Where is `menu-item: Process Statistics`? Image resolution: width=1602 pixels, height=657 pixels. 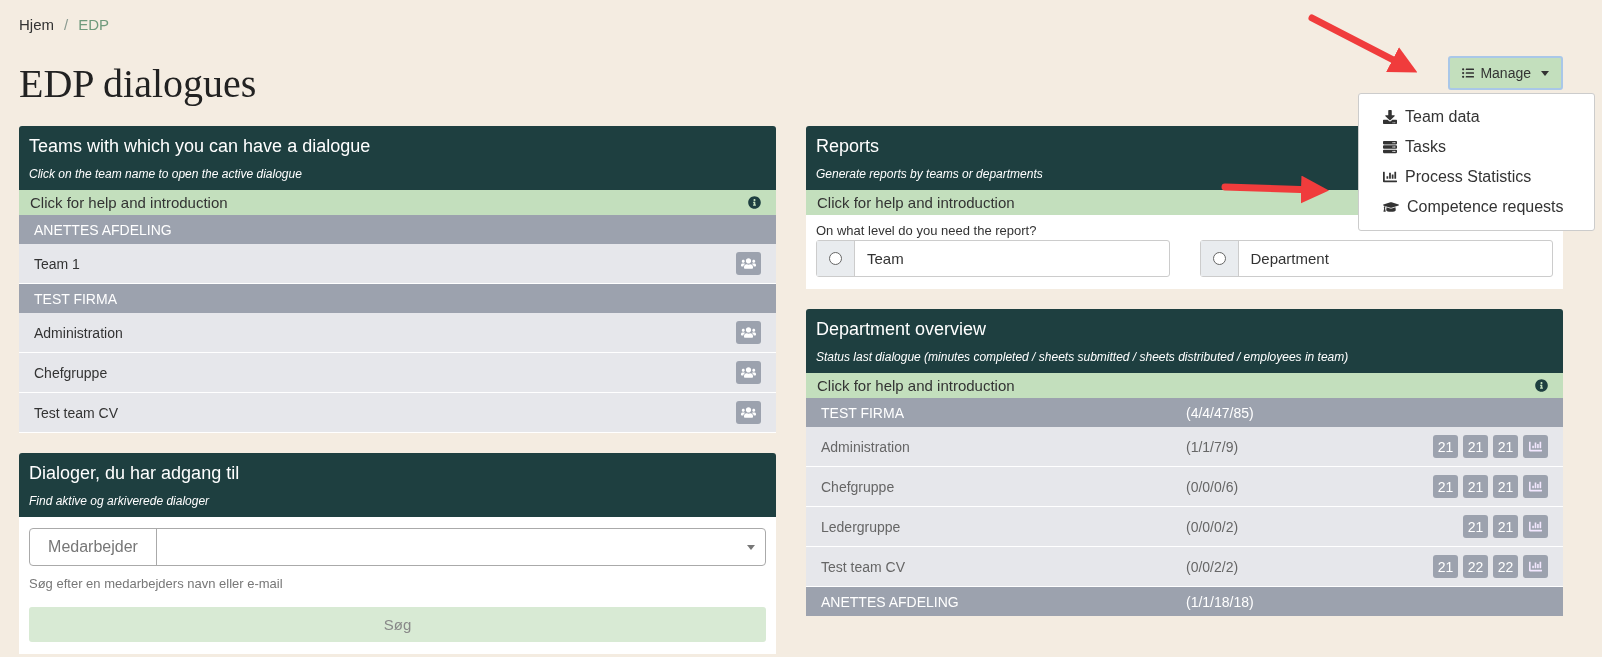 menu-item: Process Statistics is located at coordinates (1476, 177).